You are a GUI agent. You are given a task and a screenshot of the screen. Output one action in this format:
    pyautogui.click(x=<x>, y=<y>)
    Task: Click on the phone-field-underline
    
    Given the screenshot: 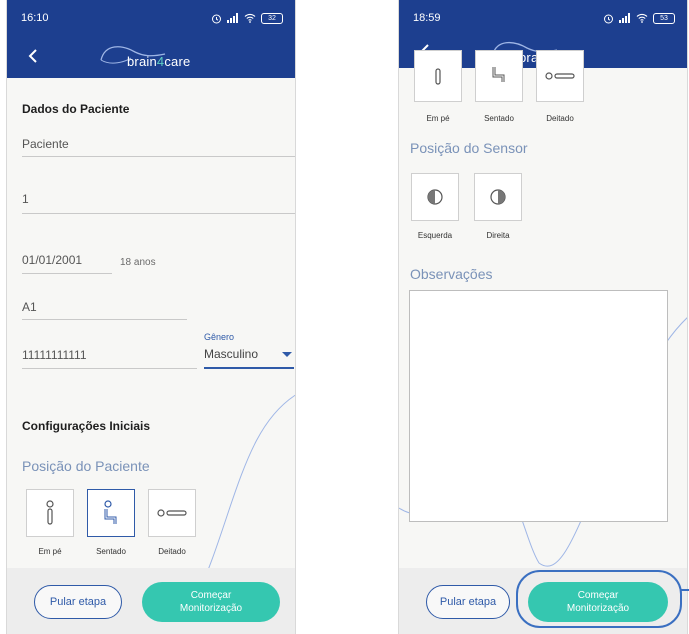 What is the action you would take?
    pyautogui.click(x=109, y=368)
    